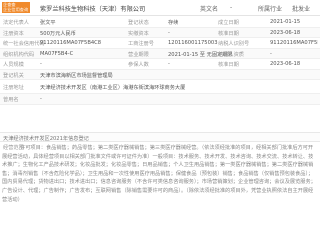  Describe the element at coordinates (11, 100) in the screenshot. I see `row-label: 曾用名` at that location.